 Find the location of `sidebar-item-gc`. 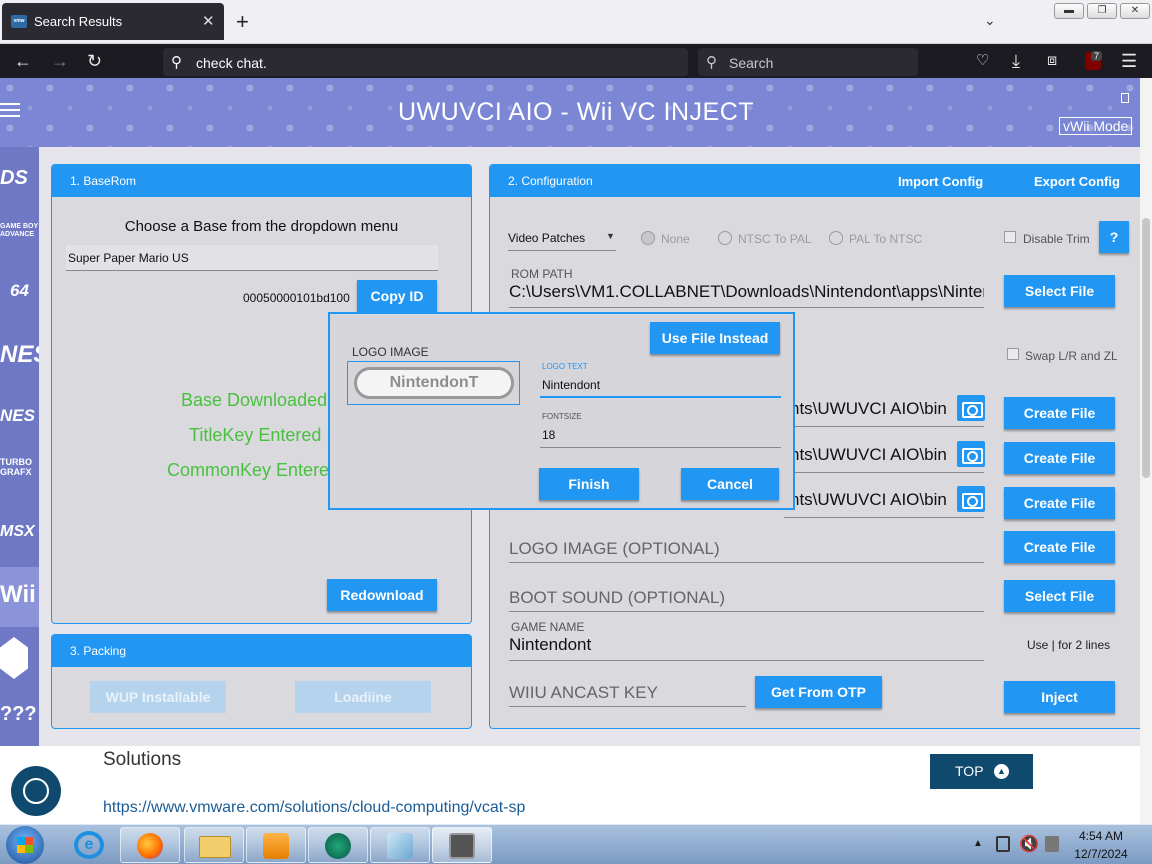

sidebar-item-gc is located at coordinates (14, 658).